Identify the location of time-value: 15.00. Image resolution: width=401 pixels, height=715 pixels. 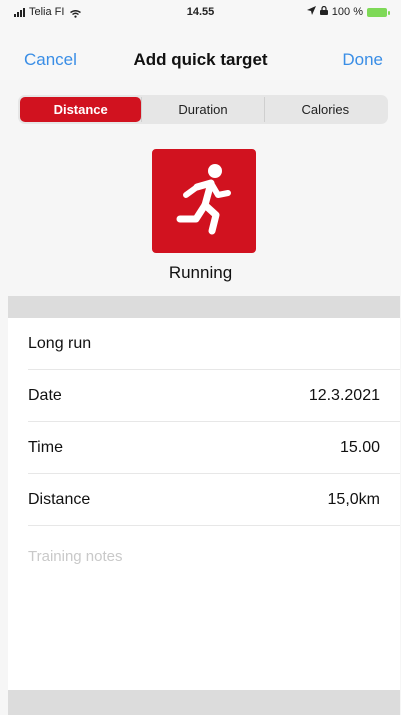
(360, 448).